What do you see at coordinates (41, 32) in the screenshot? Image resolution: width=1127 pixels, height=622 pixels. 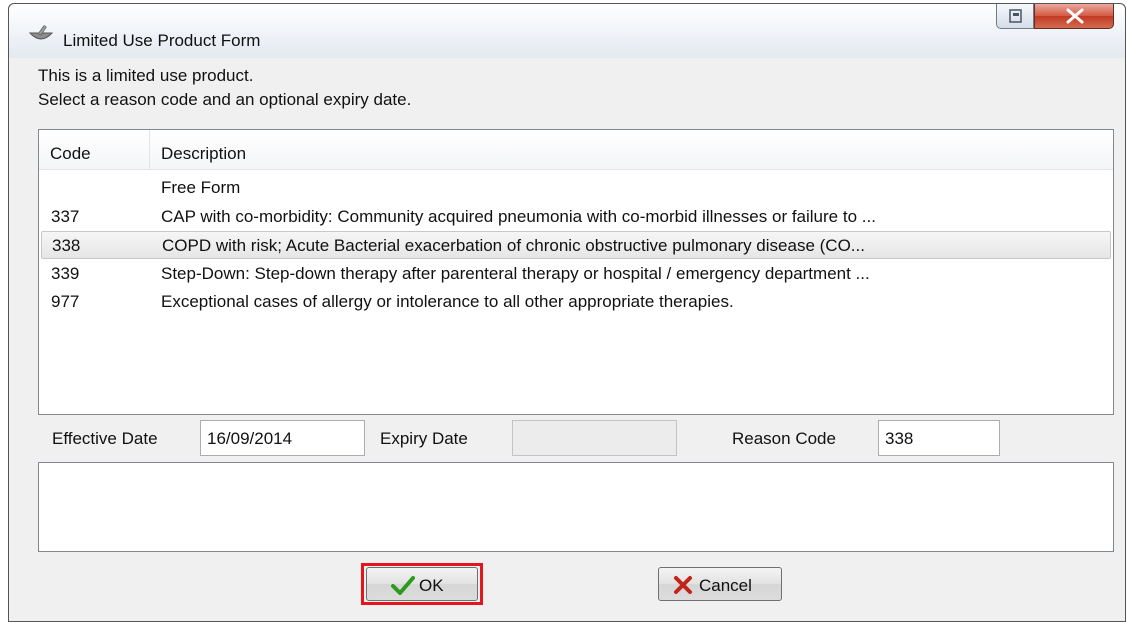 I see `mortar-pestle-icon` at bounding box center [41, 32].